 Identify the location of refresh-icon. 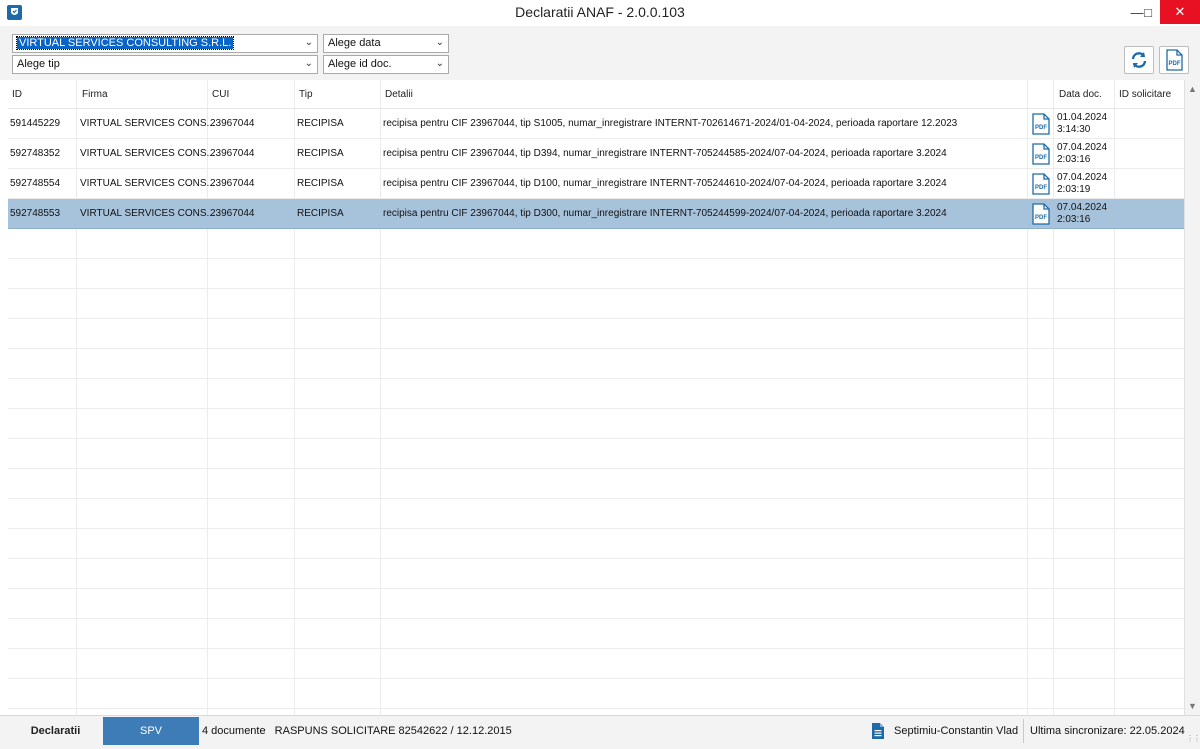
(1139, 60).